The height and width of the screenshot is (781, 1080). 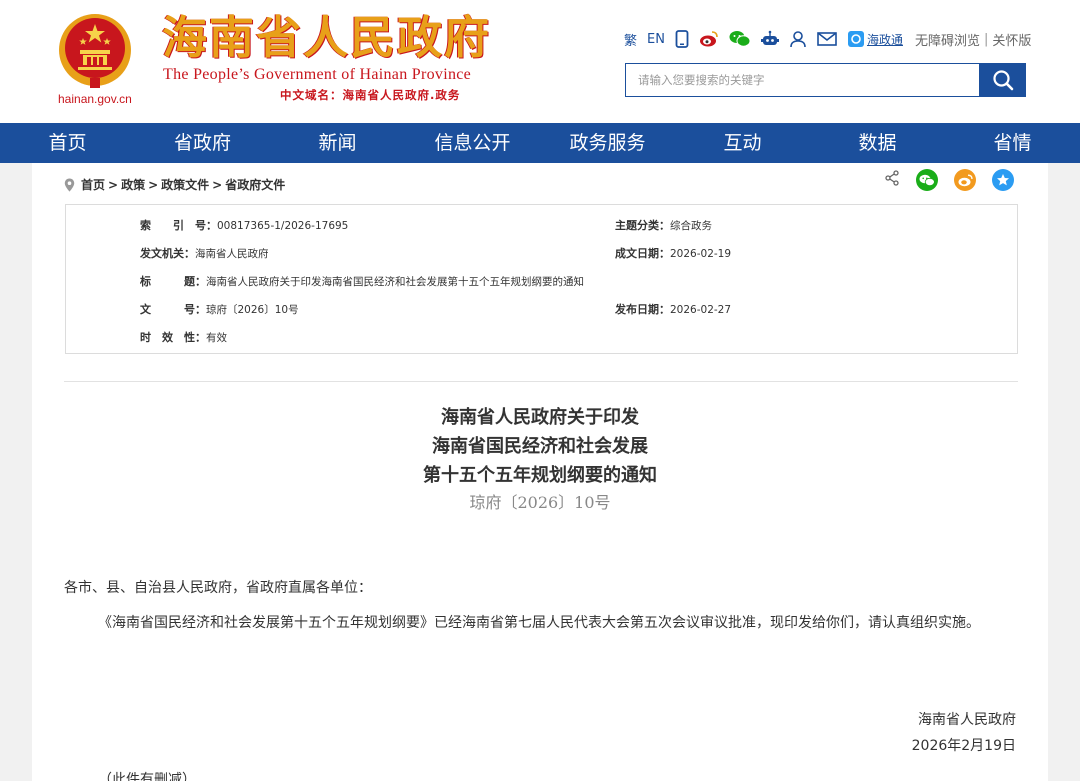 What do you see at coordinates (682, 39) in the screenshot?
I see `phone-icon` at bounding box center [682, 39].